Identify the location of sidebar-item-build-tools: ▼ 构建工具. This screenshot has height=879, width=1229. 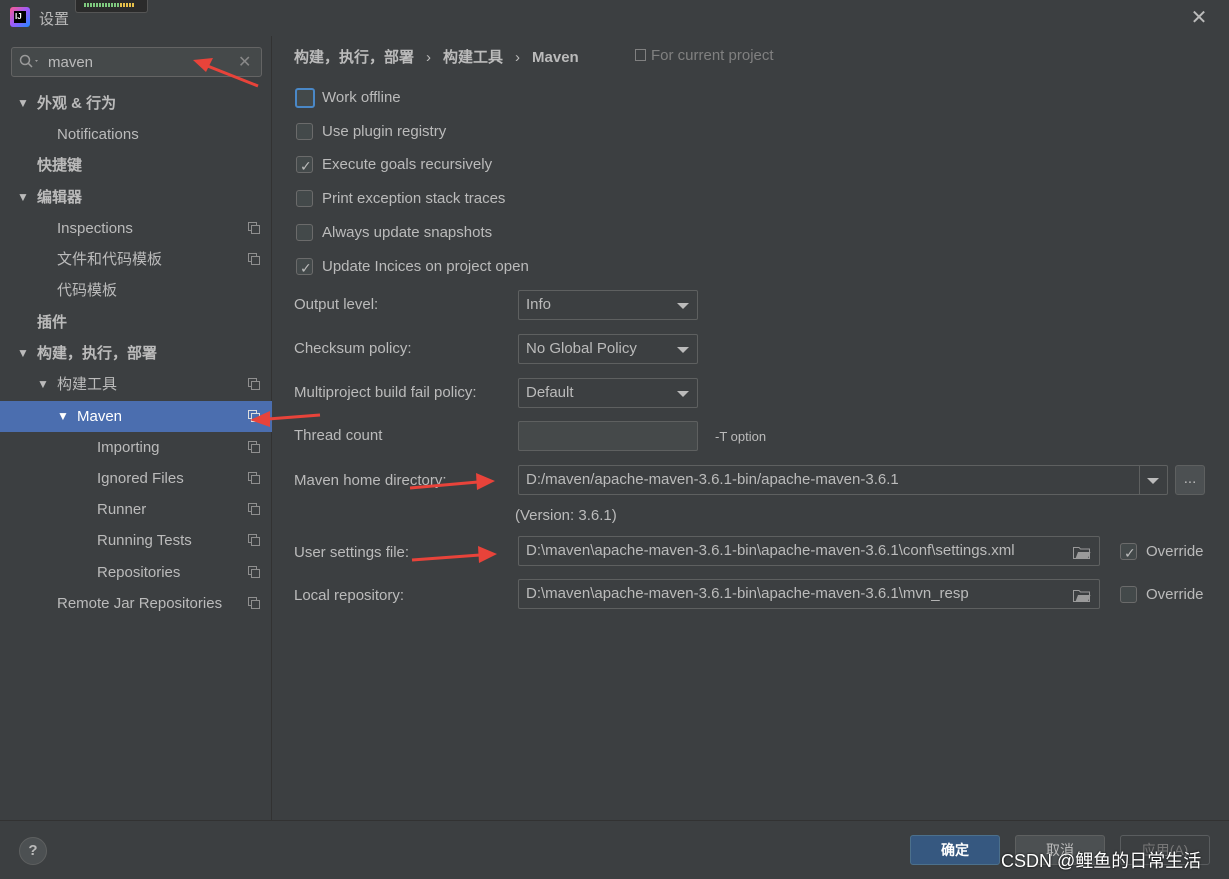
(136, 384).